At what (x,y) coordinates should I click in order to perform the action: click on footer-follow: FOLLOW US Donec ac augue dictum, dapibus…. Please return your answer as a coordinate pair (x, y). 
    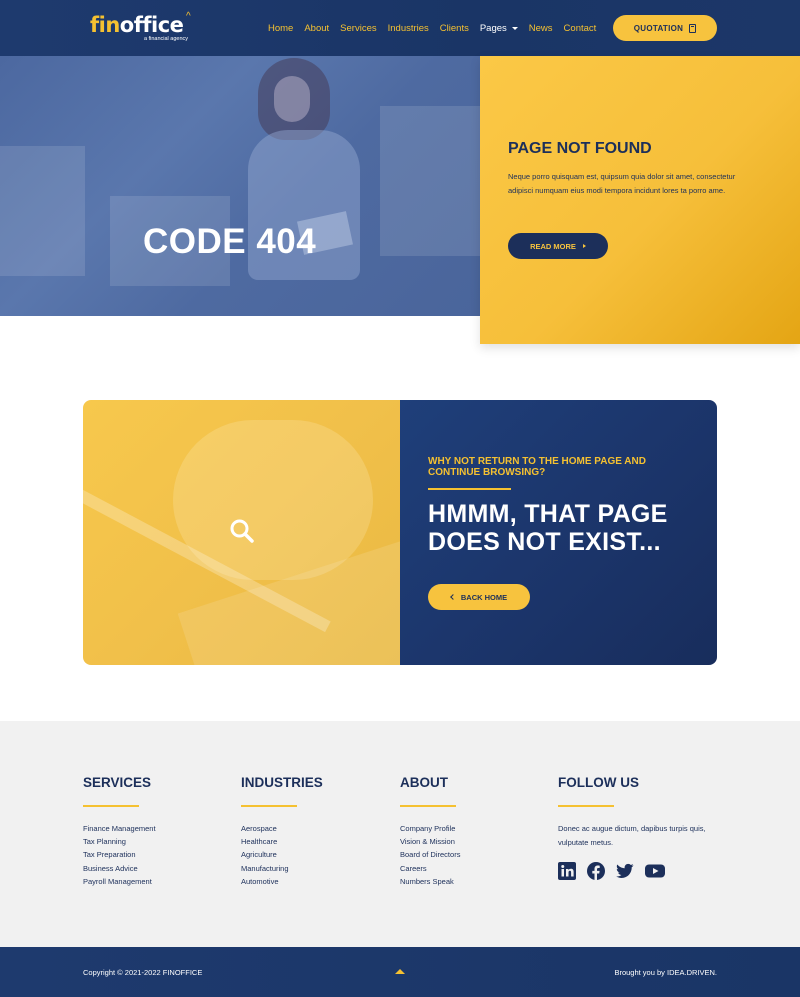
    Looking at the image, I should click on (638, 827).